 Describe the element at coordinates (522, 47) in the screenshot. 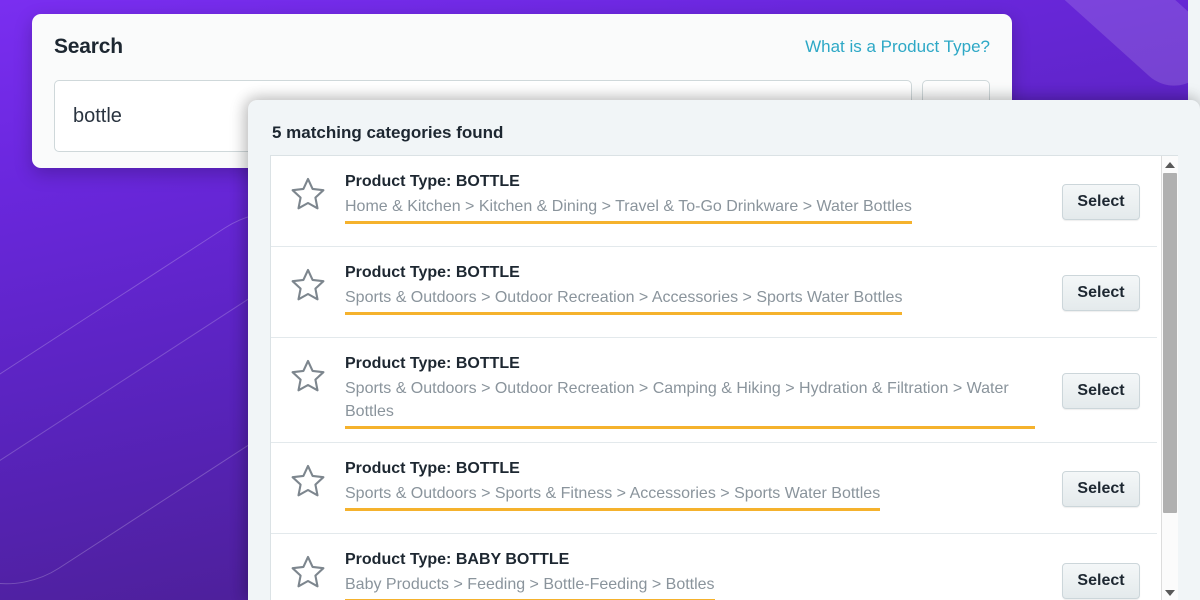

I see `search-card-header: Search What is a Product Type?` at that location.